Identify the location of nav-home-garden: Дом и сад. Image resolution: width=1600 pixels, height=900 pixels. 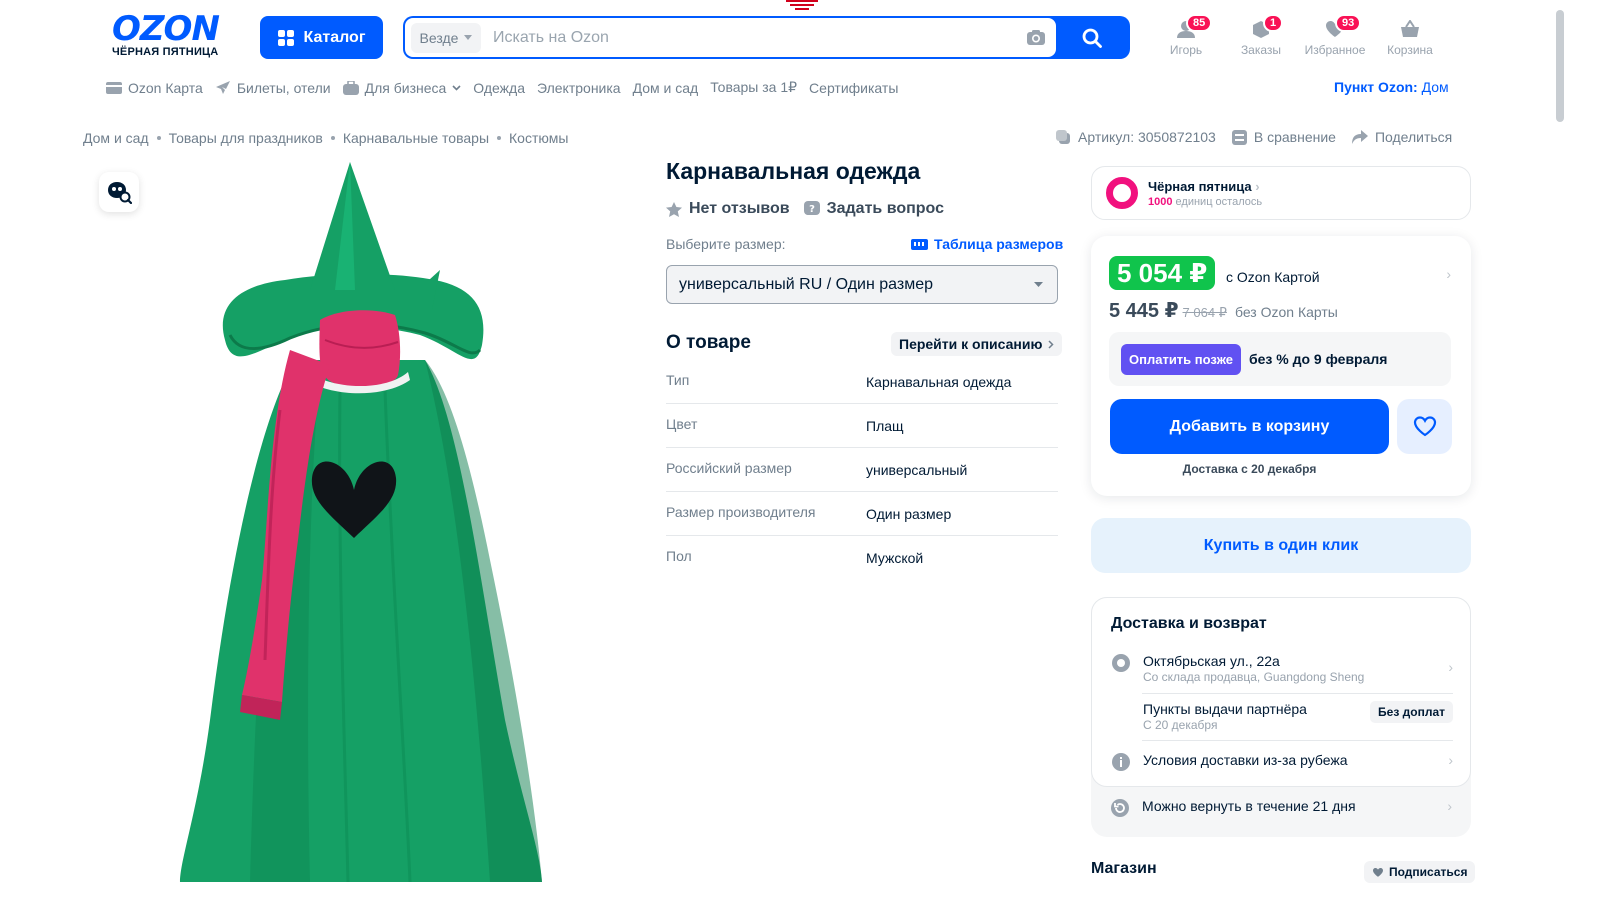
(666, 88).